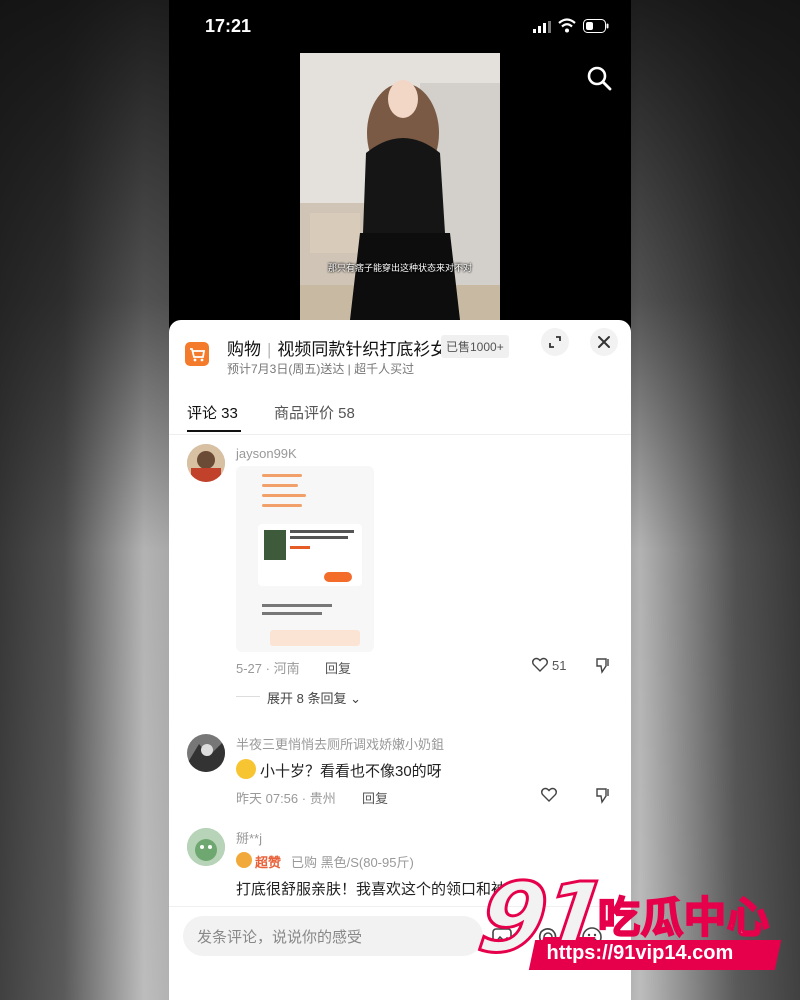  Describe the element at coordinates (542, 27) in the screenshot. I see `cellular-signal-icon` at that location.